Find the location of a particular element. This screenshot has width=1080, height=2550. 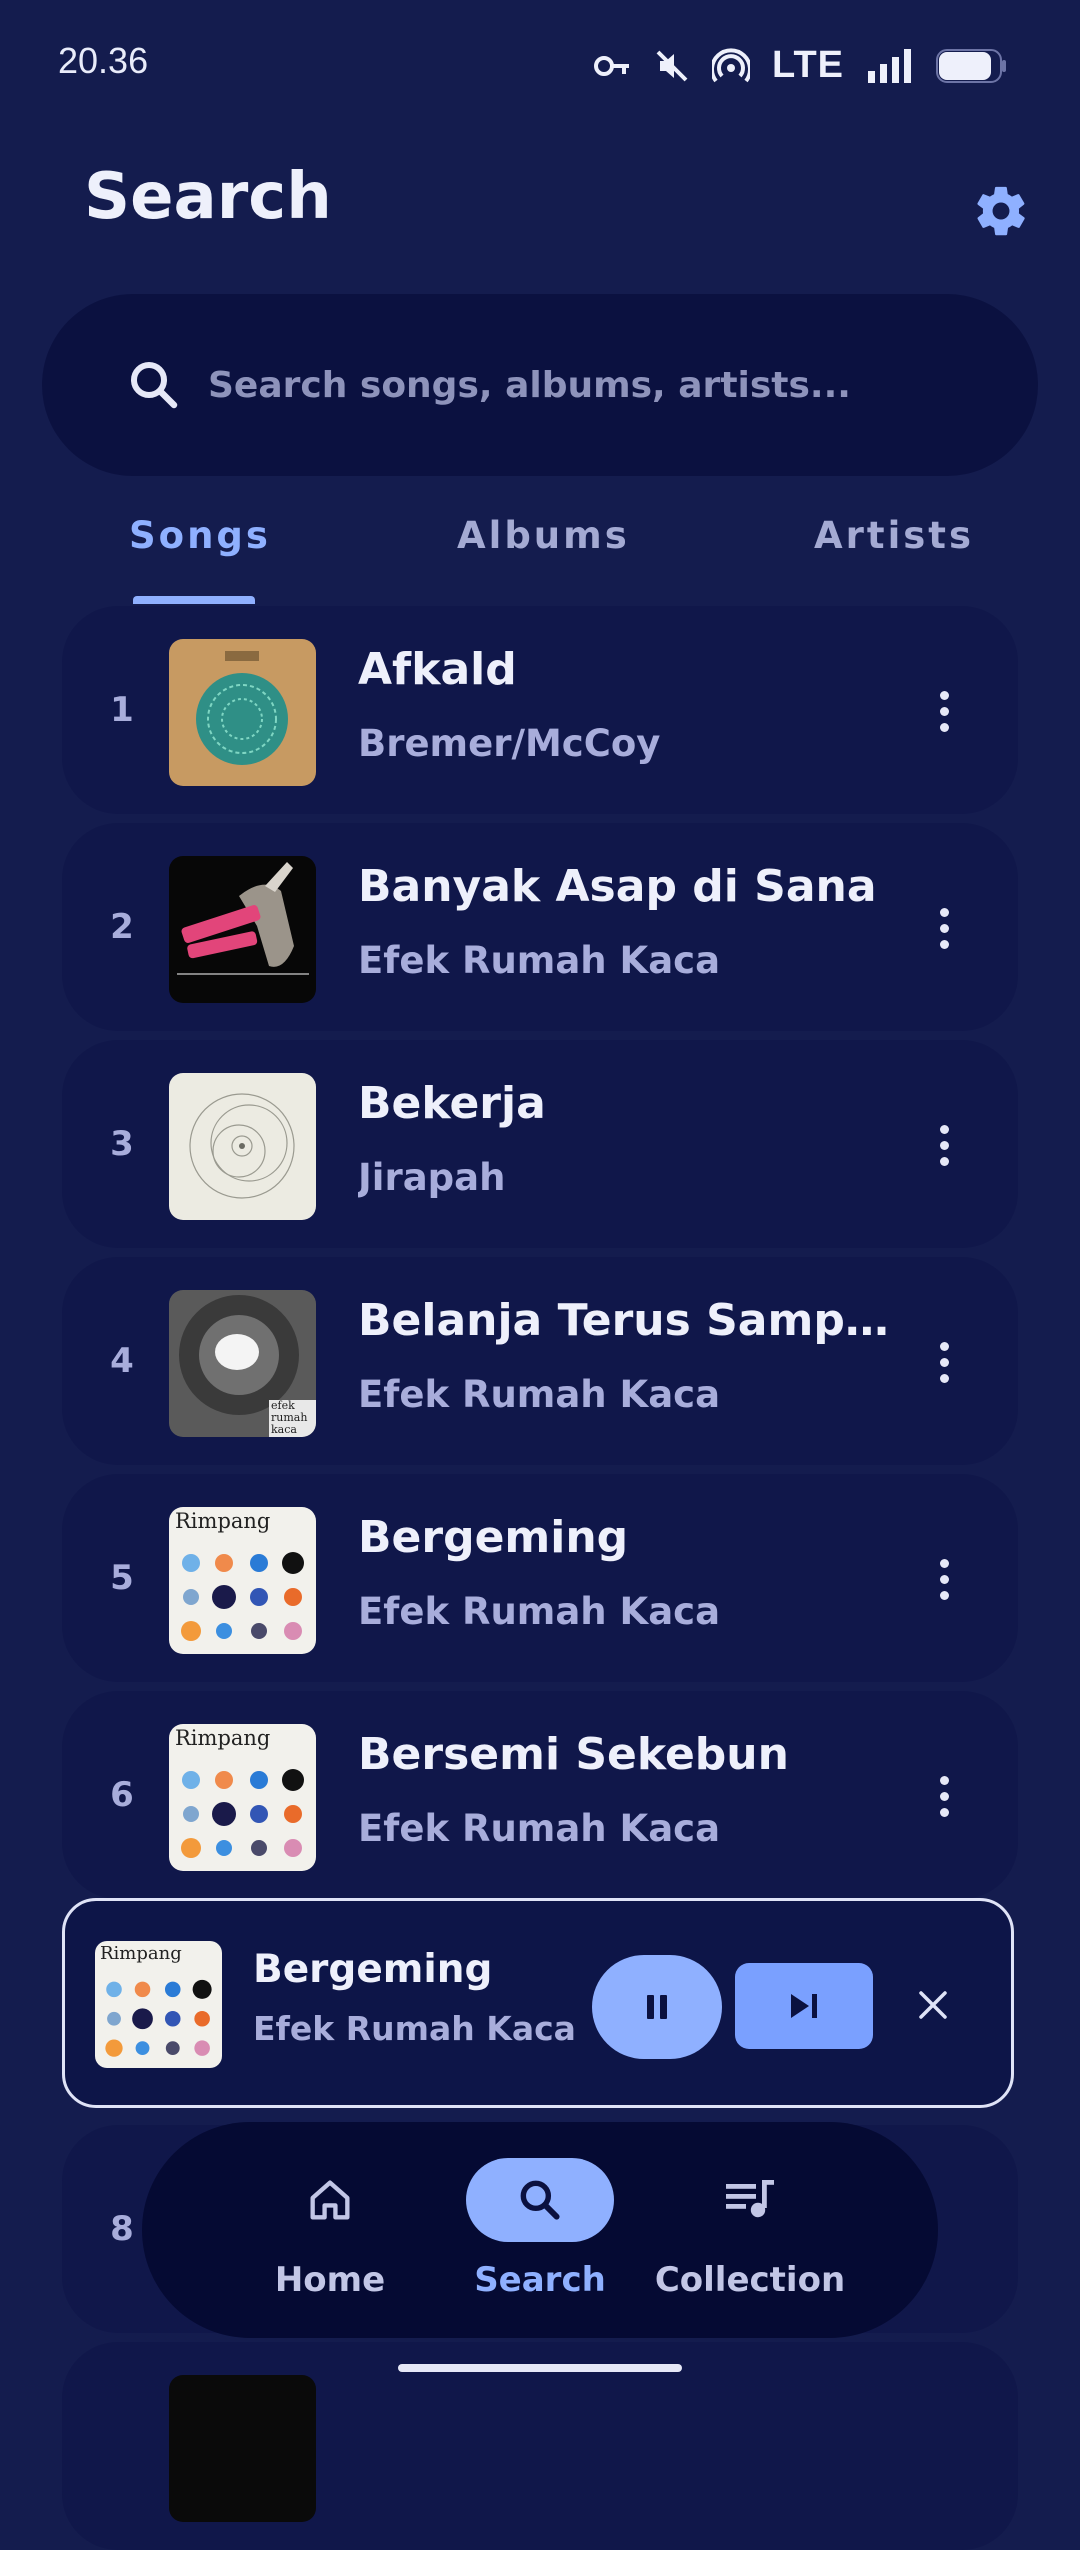

nav-home: Home is located at coordinates (330, 2230).